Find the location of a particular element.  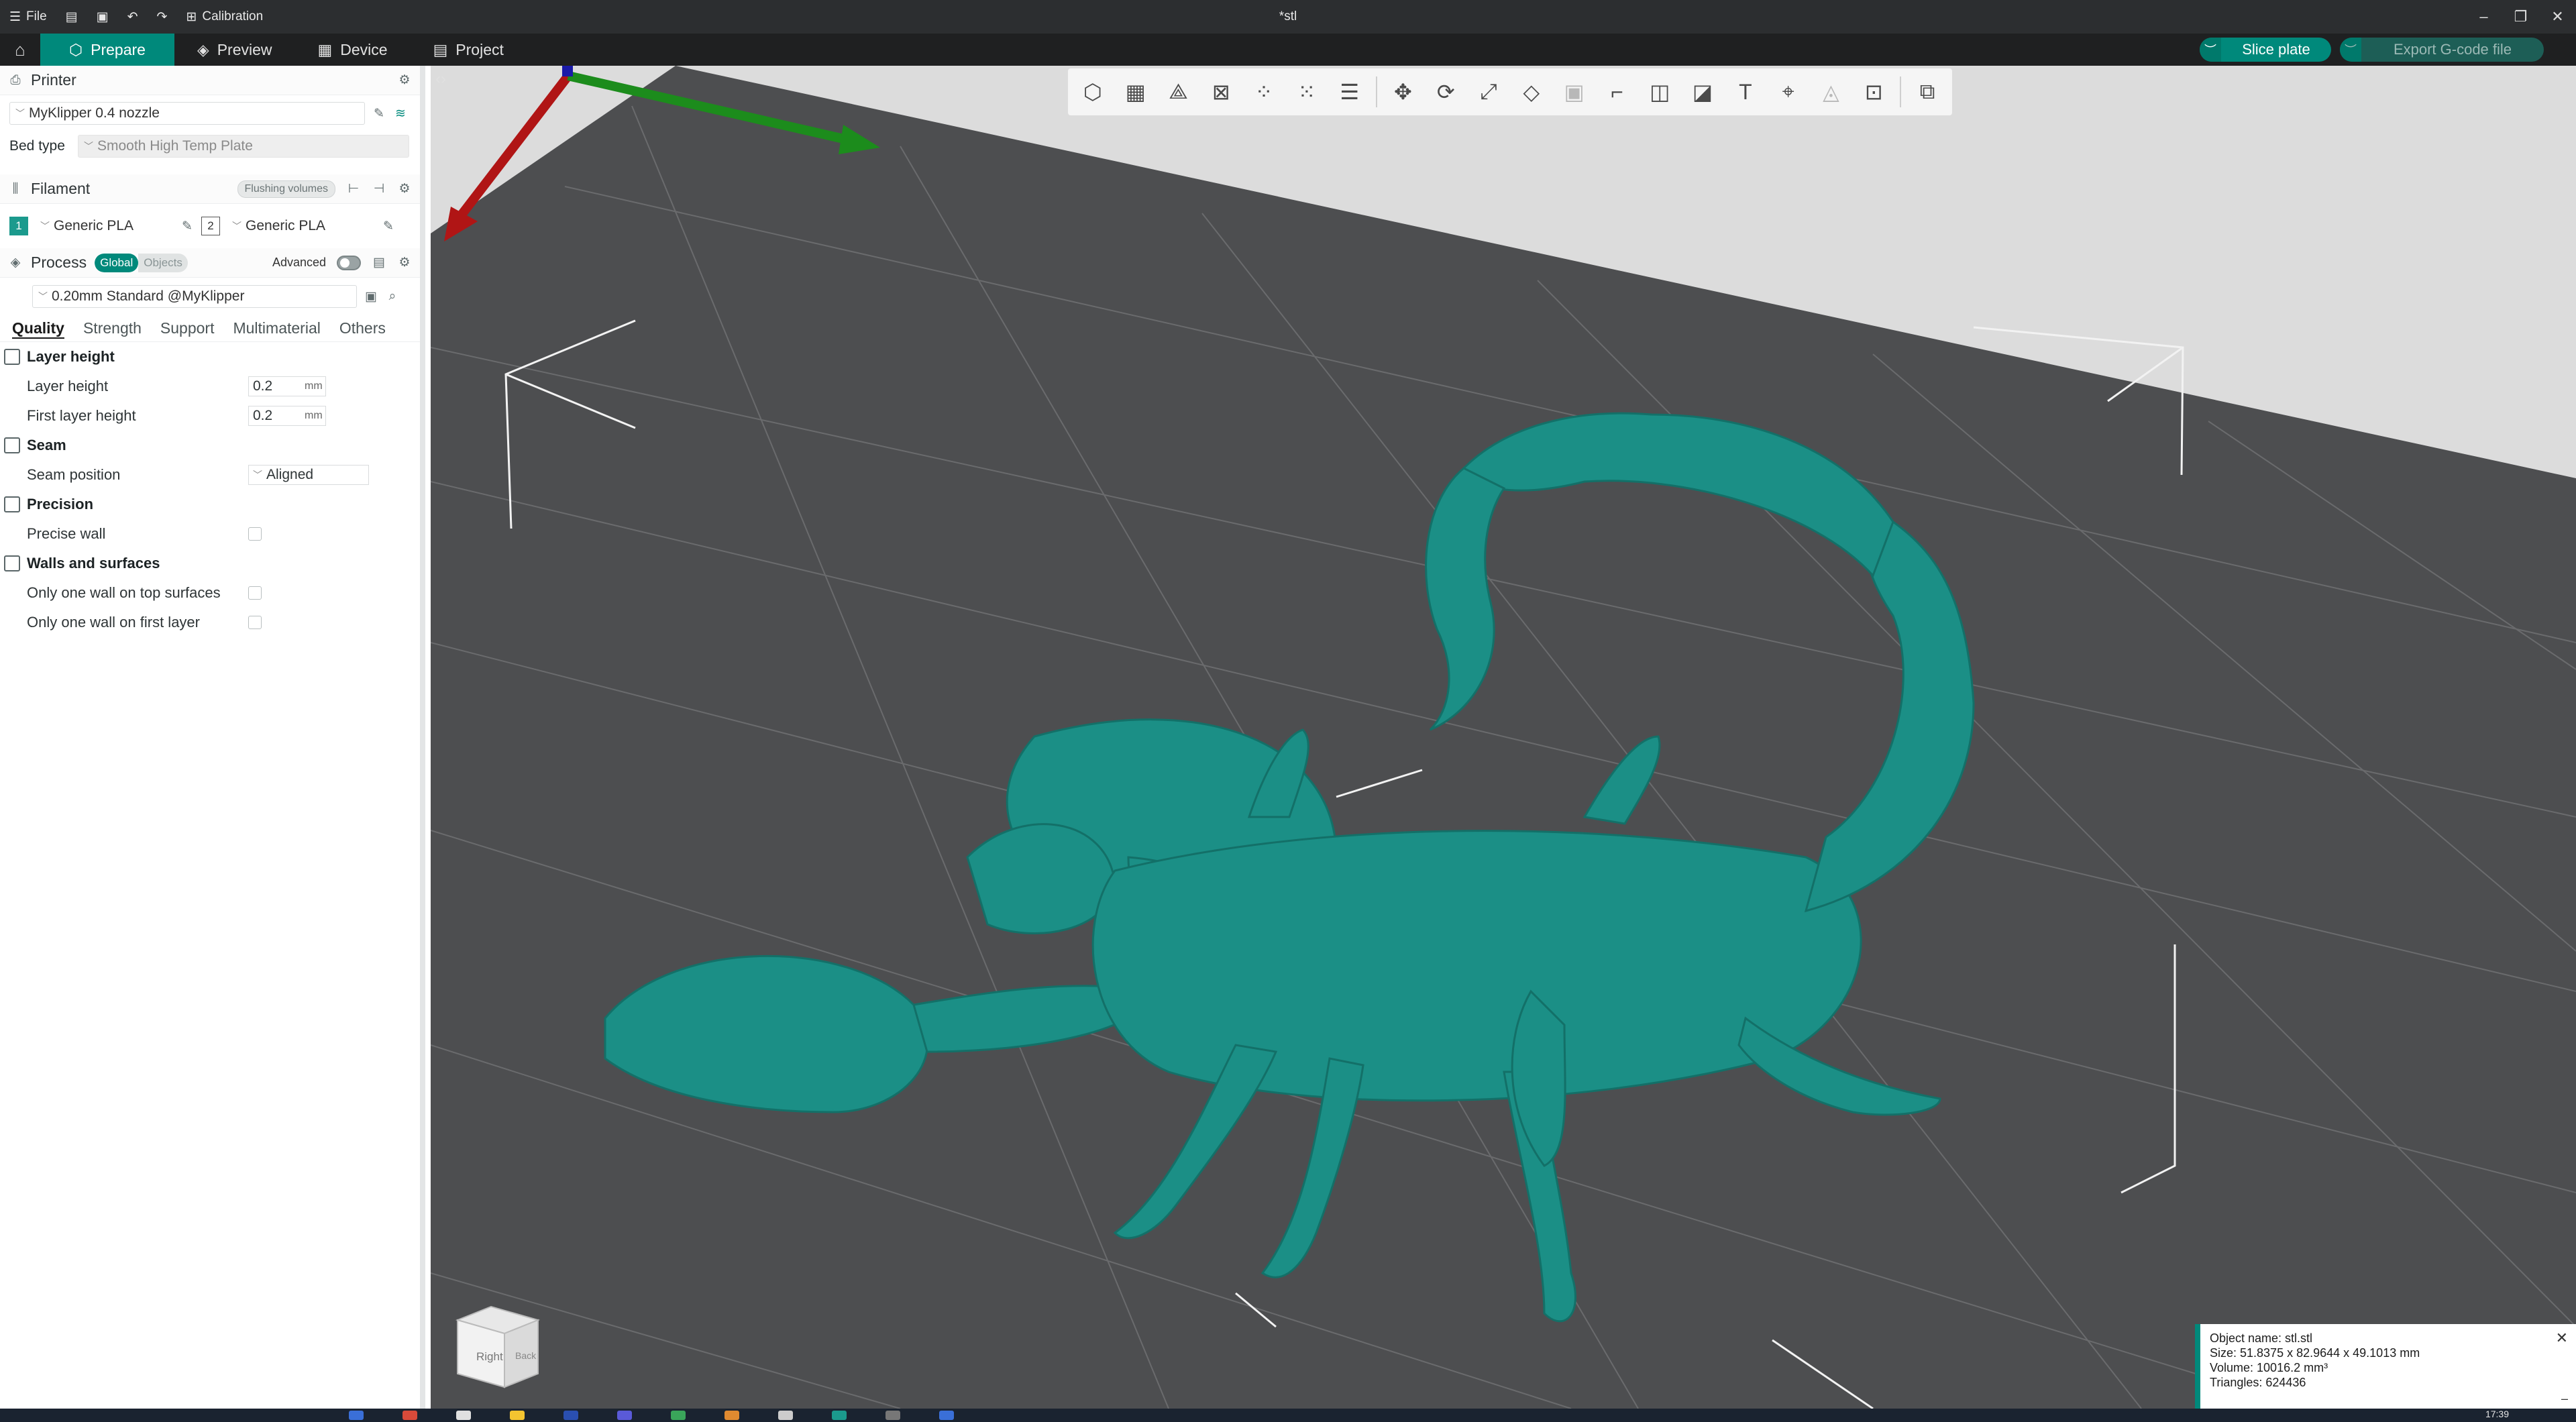

flushing-volumes-button: Flushing volumes is located at coordinates (286, 189).